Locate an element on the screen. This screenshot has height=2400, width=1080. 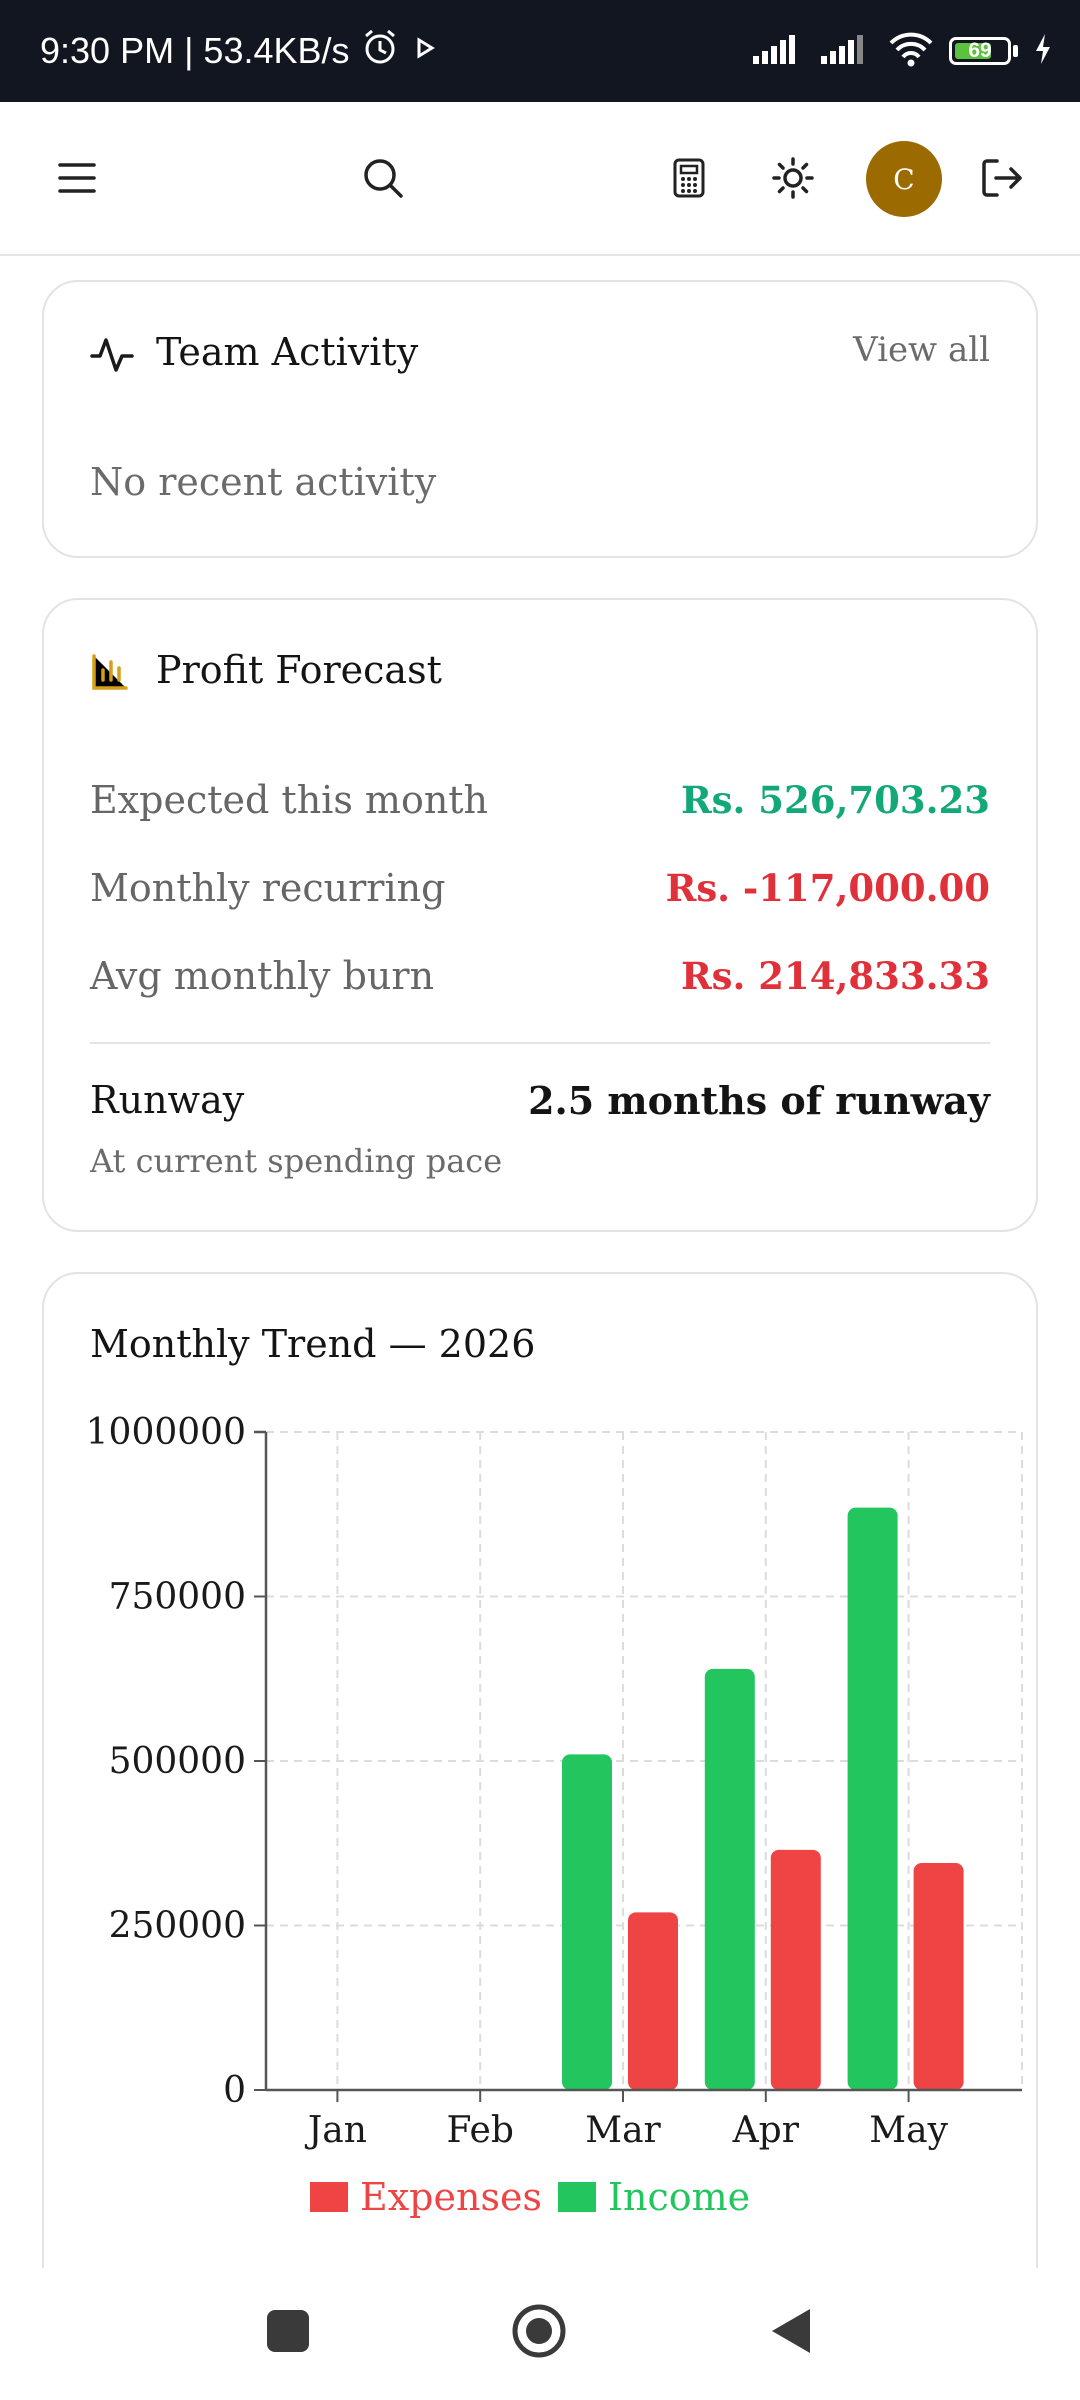
battery-level: 69 is located at coordinates (980, 50).